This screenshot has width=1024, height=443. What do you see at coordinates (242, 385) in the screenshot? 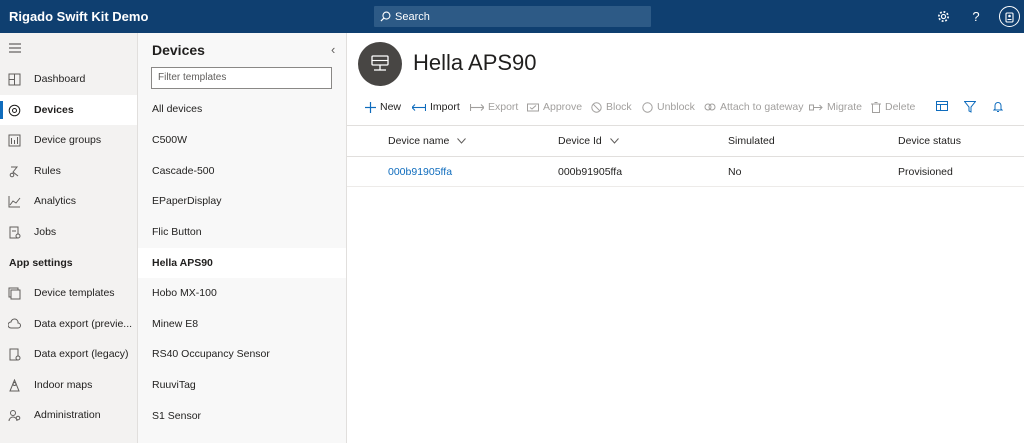
I see `template-item: RuuviTag` at bounding box center [242, 385].